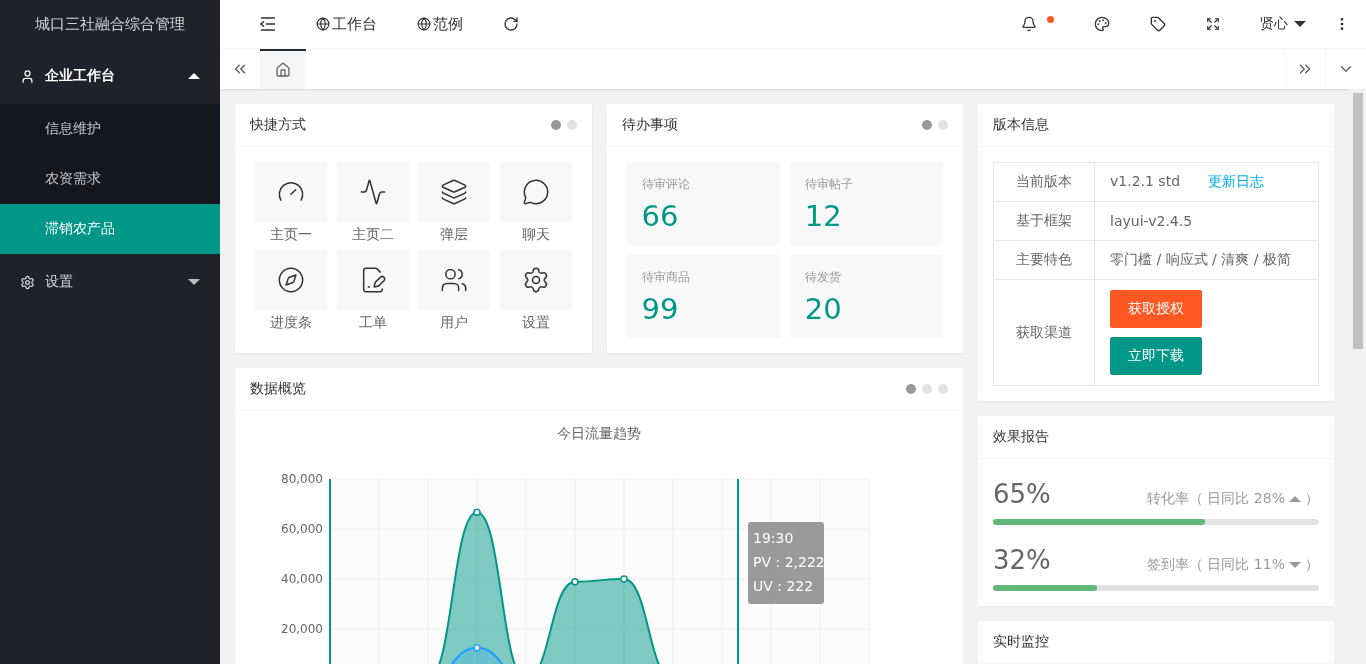  I want to click on todo-label: 待审商品, so click(666, 277).